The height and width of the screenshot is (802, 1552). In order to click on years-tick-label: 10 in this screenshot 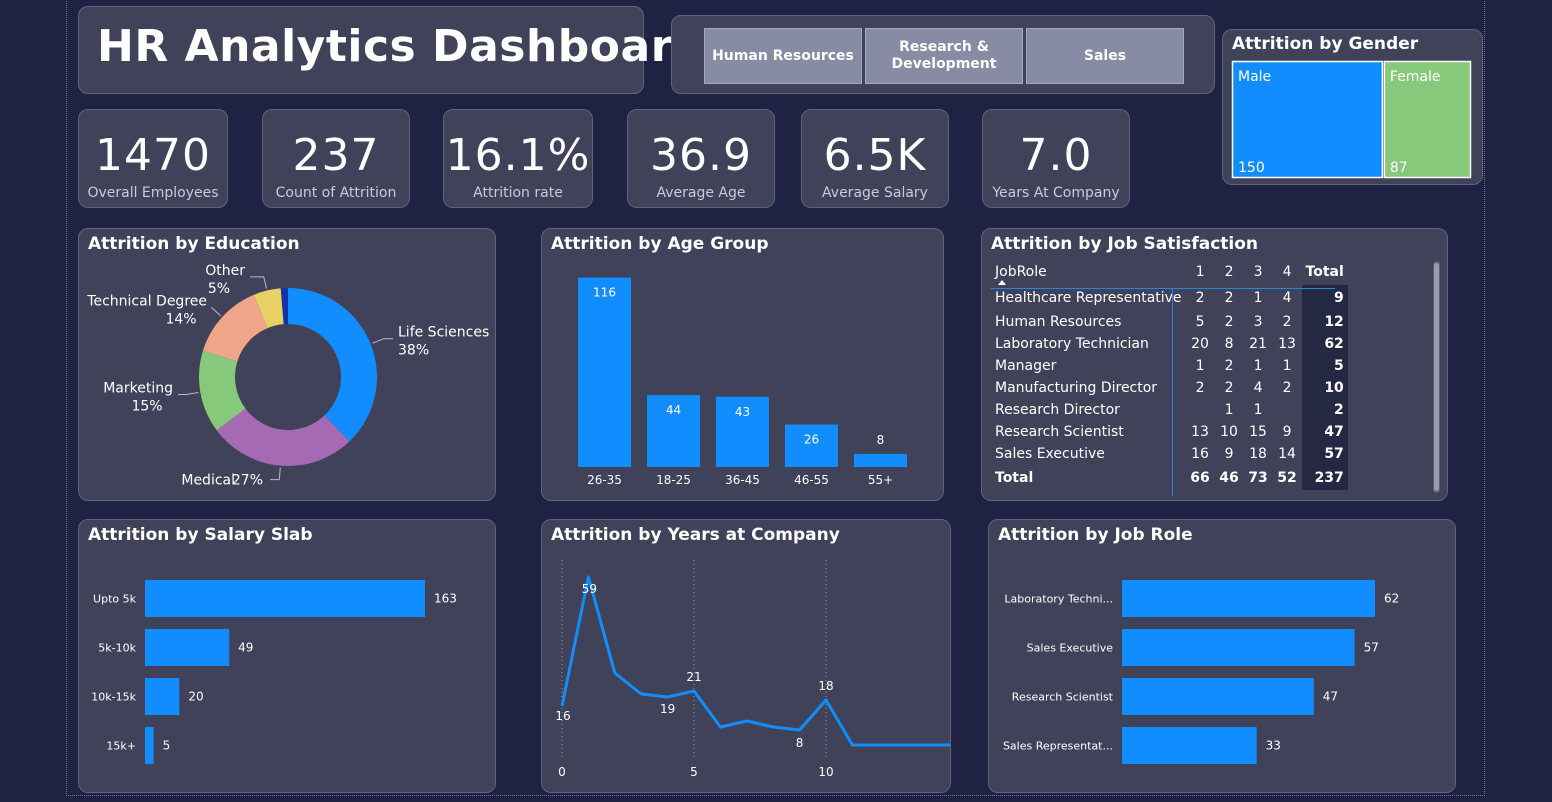, I will do `click(825, 772)`.